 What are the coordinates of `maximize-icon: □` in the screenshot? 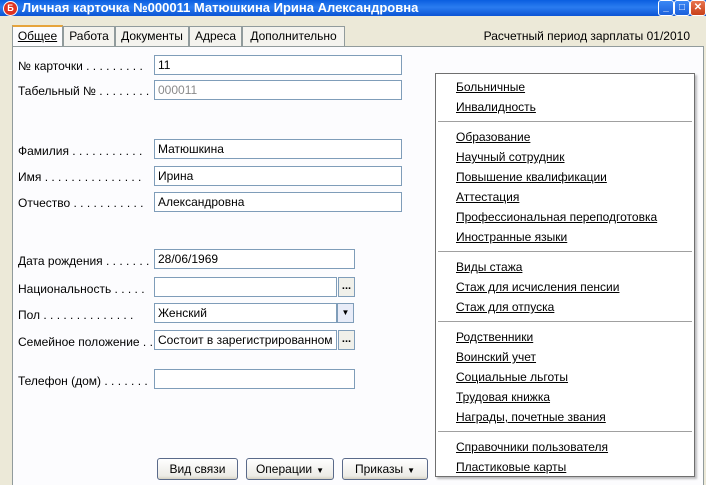 It's located at (682, 8).